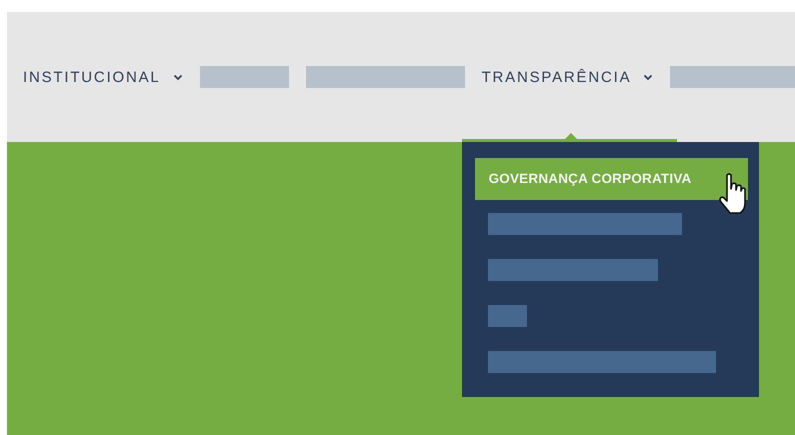 This screenshot has height=435, width=795. I want to click on hand-cursor-icon, so click(732, 194).